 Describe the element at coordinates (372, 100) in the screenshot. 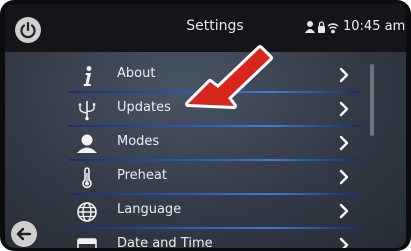

I see `scrollbar` at that location.